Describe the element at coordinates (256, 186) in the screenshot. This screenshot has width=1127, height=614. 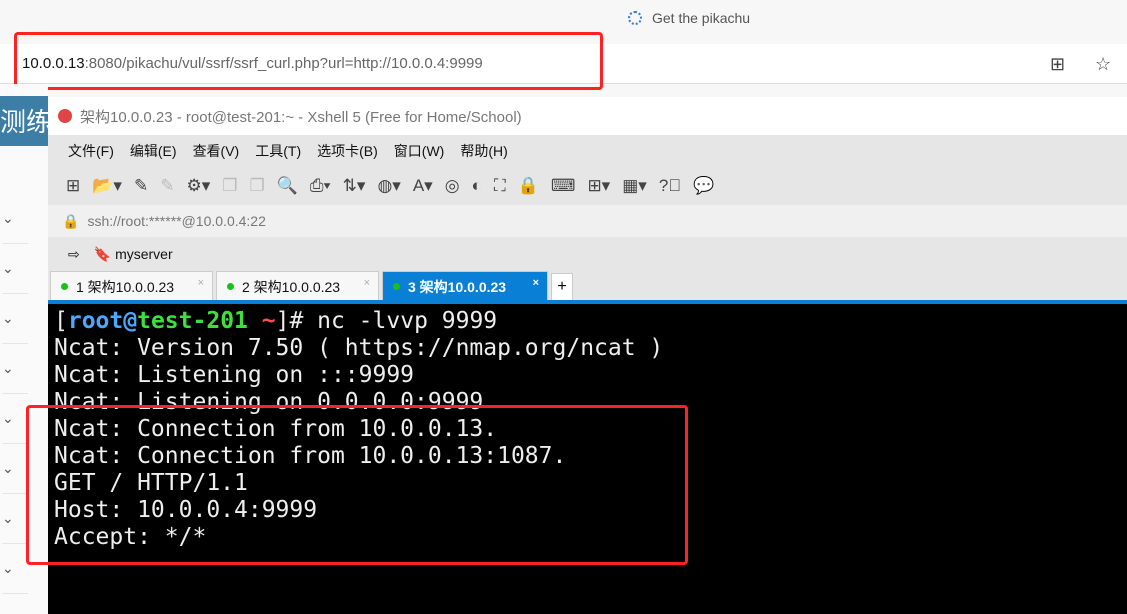
I see `paste-icon: ❐` at that location.